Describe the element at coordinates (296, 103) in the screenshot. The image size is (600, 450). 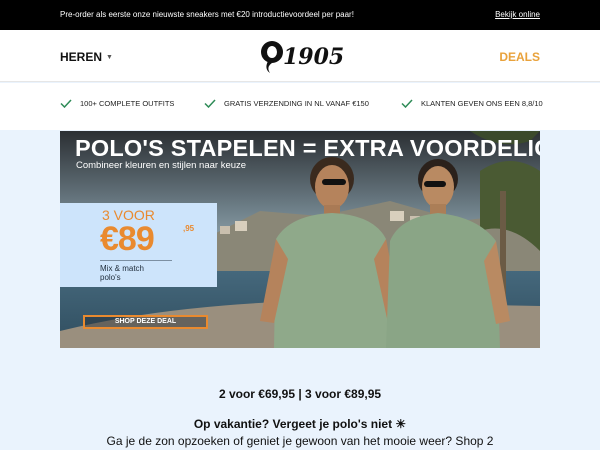
I see `usp-text: GRATIS VERZENDING IN NL VANAF €150` at that location.